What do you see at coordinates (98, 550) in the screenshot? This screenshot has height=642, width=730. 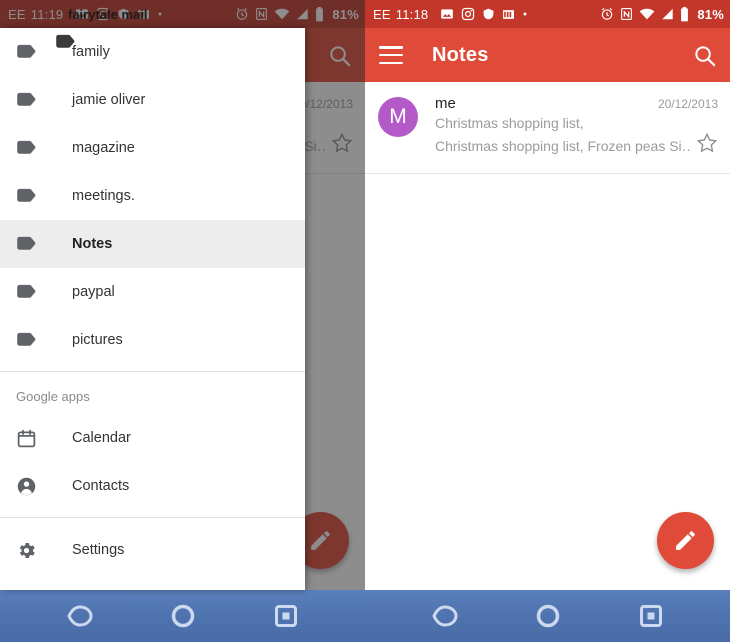 I see `drawer-item-label: Settings` at bounding box center [98, 550].